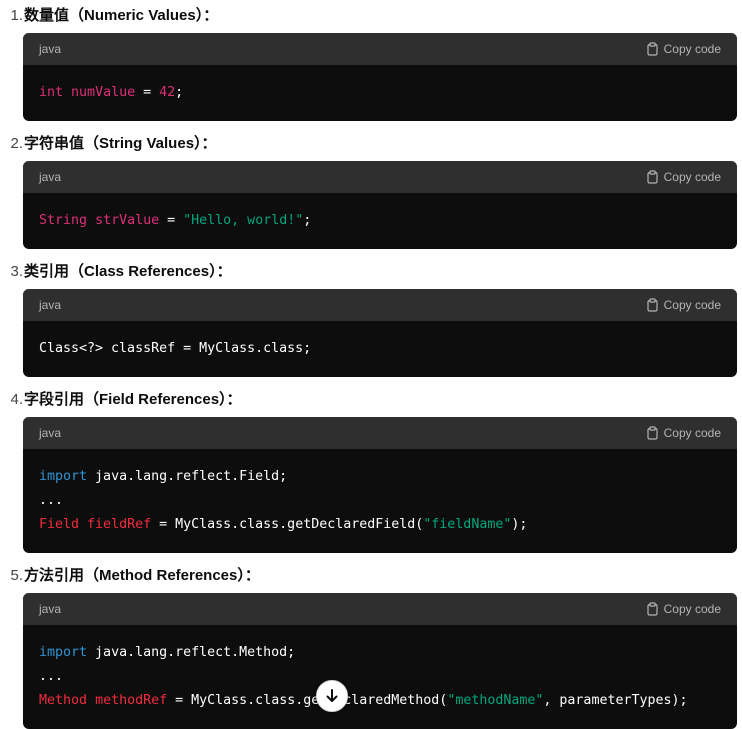 The height and width of the screenshot is (729, 742). Describe the element at coordinates (187, 476) in the screenshot. I see `code-token: java.lang.reflect.Field;` at that location.